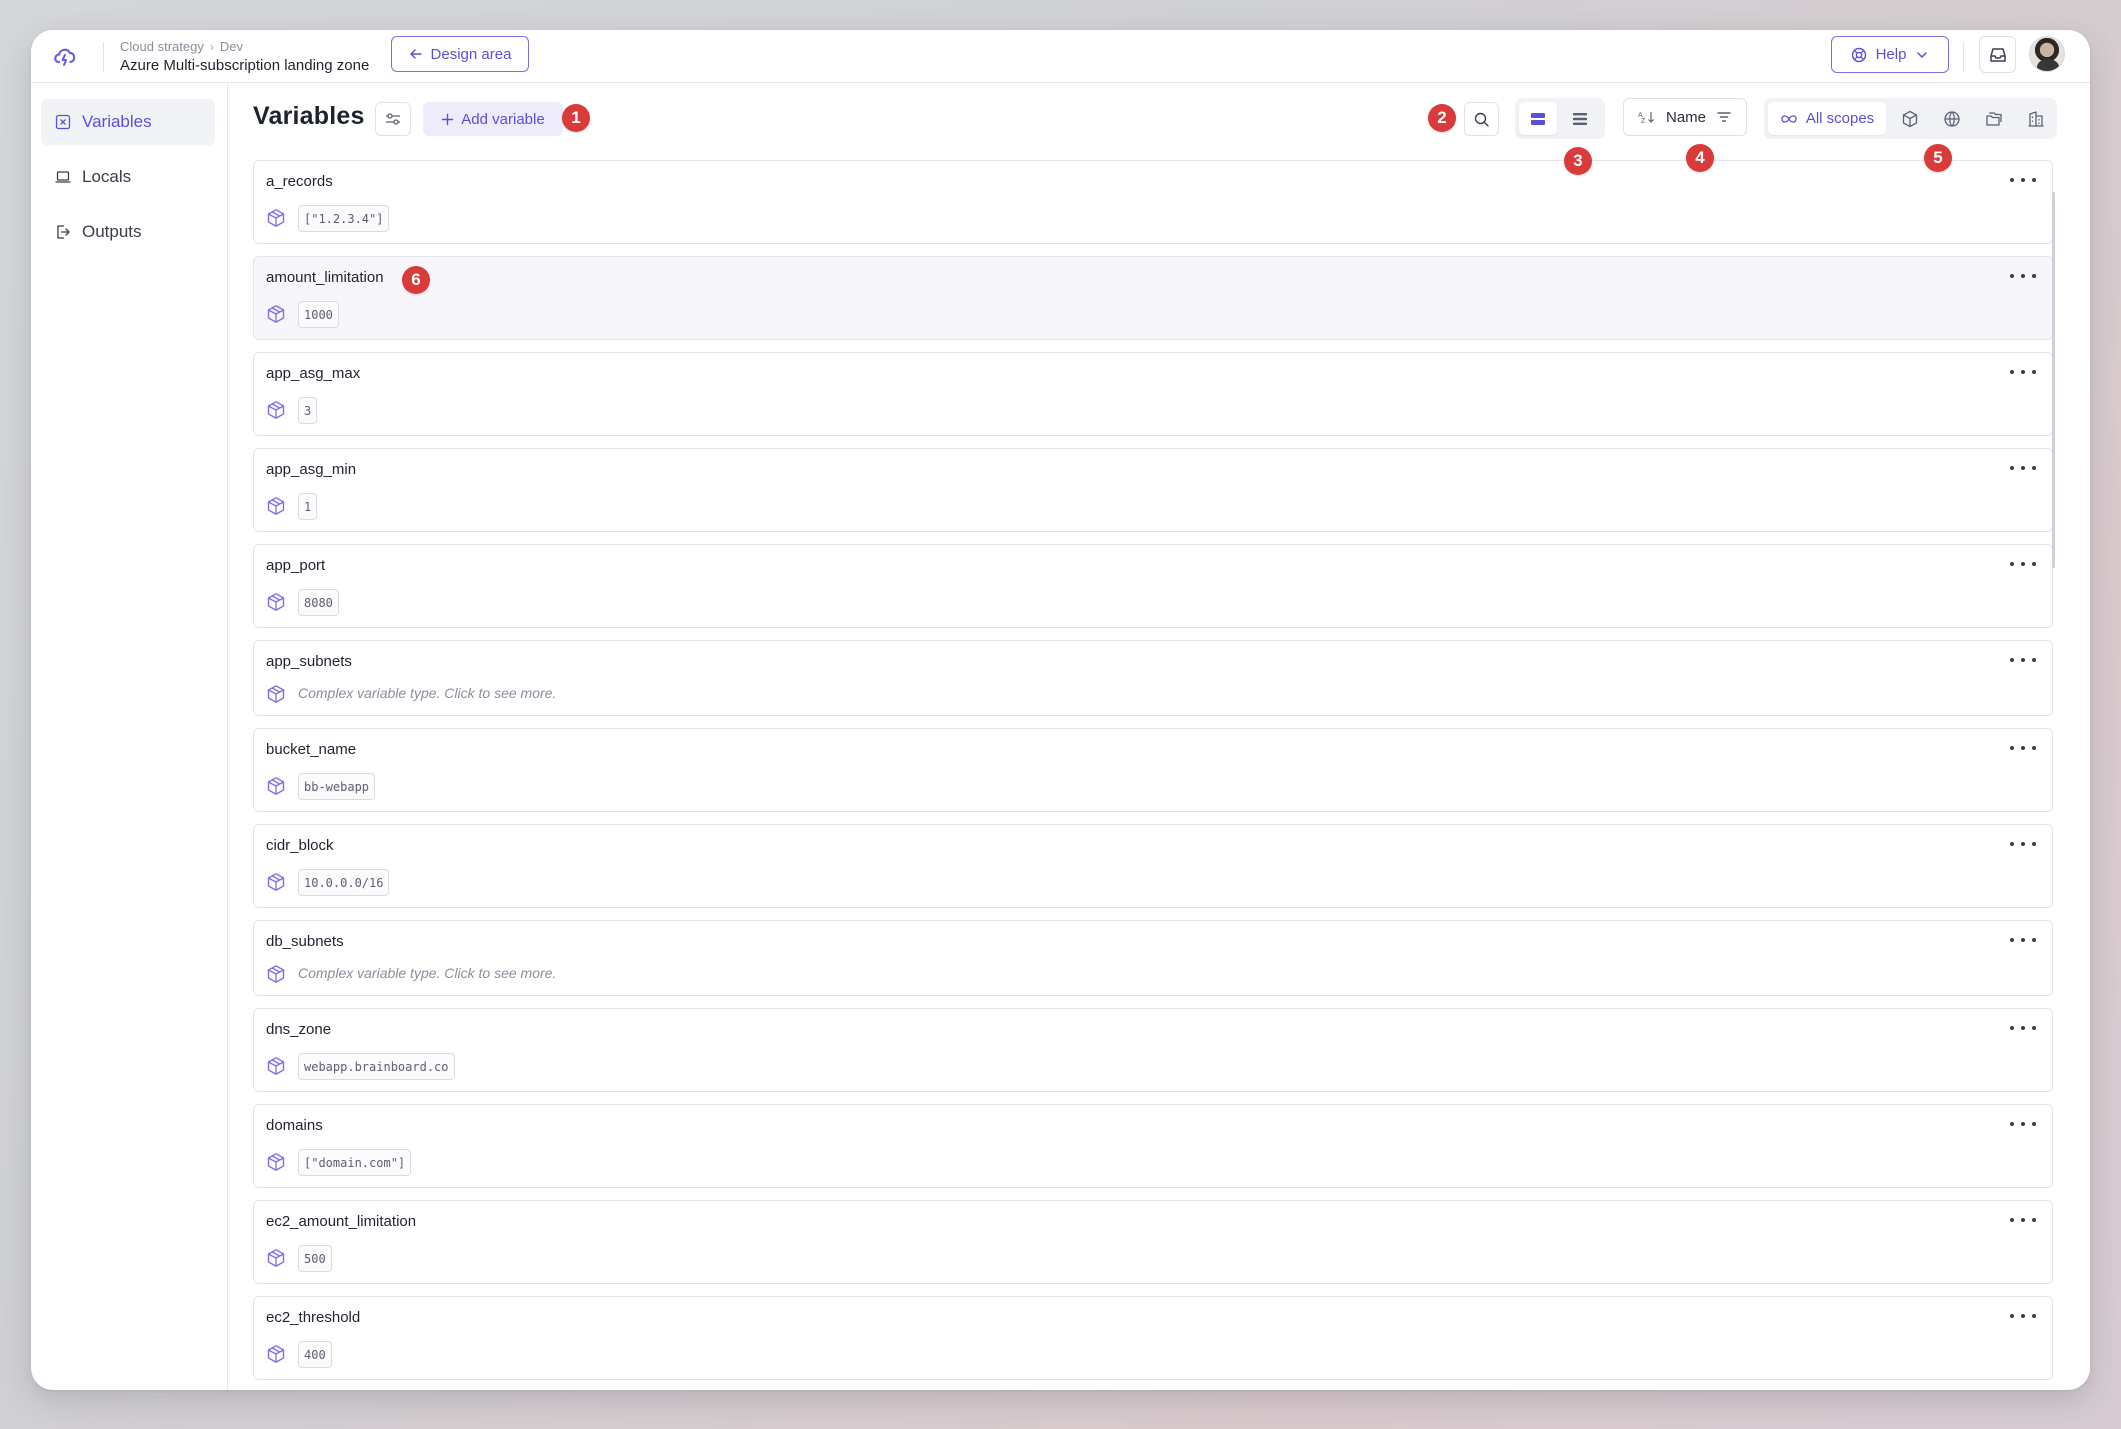 The width and height of the screenshot is (2121, 1429). I want to click on variable-card: app_asg_min 1, so click(1153, 490).